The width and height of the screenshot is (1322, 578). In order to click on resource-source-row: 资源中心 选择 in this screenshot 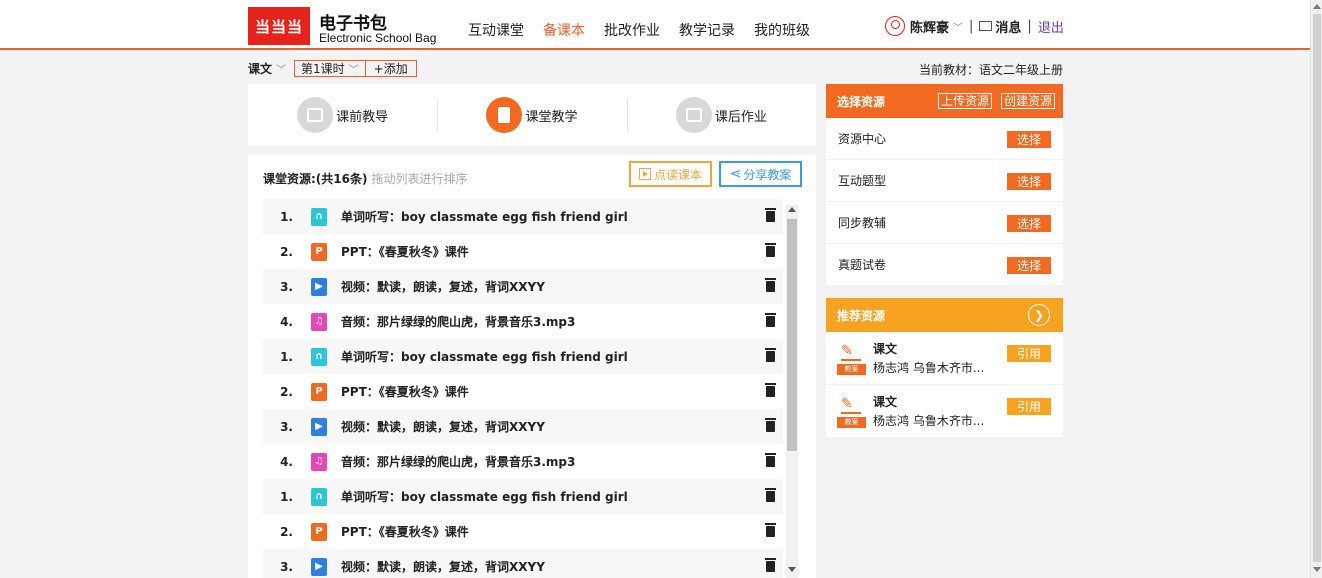, I will do `click(944, 139)`.